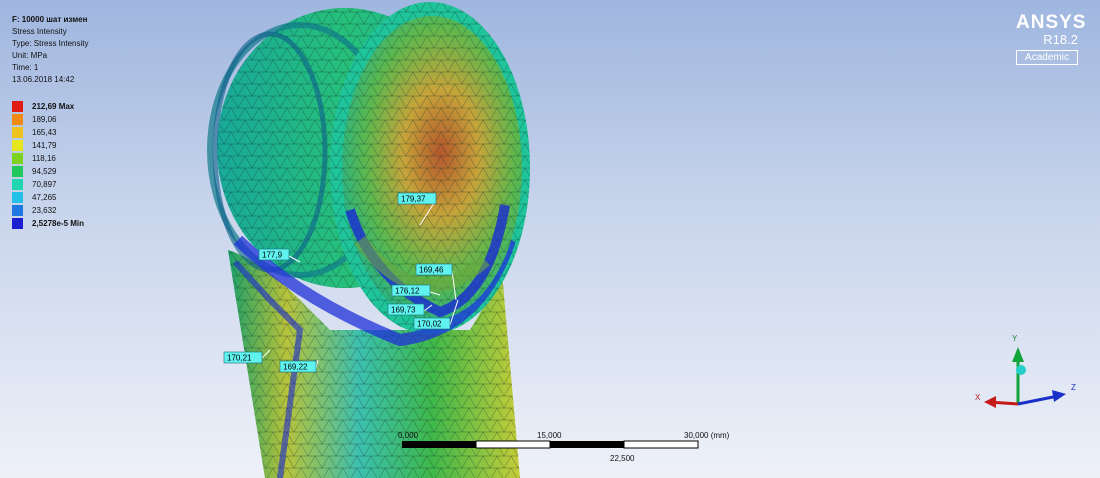  I want to click on result-unit: Unit: MPa, so click(30, 55).